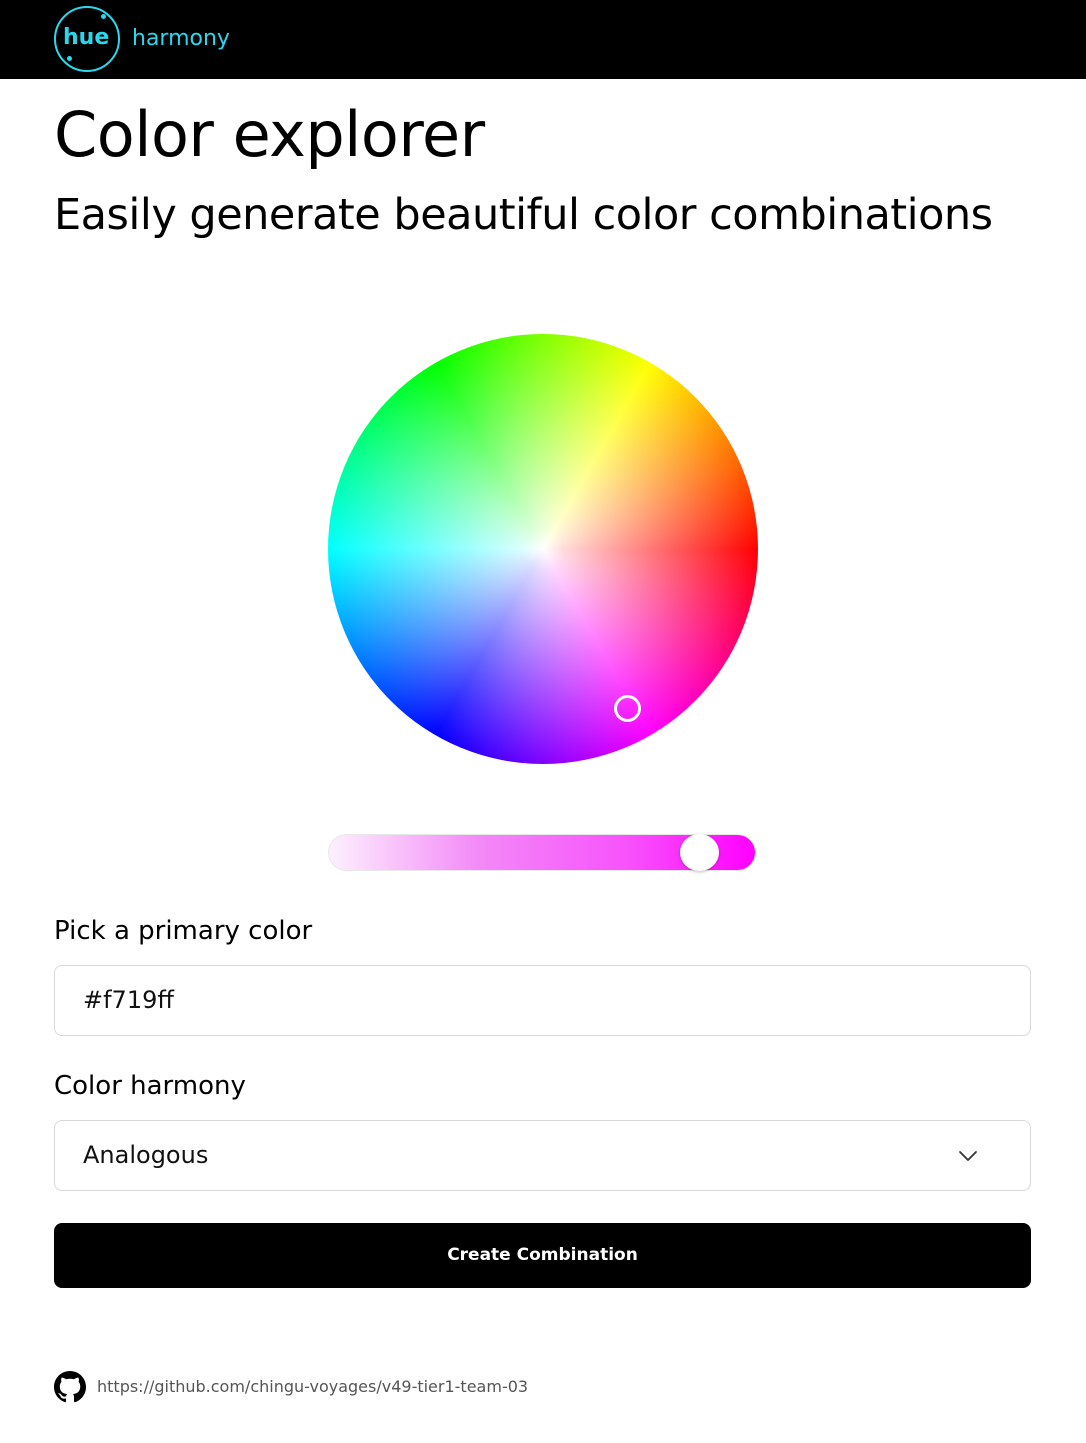 The width and height of the screenshot is (1086, 1443). What do you see at coordinates (542, 1000) in the screenshot?
I see `primary-color-input: #f719ff` at bounding box center [542, 1000].